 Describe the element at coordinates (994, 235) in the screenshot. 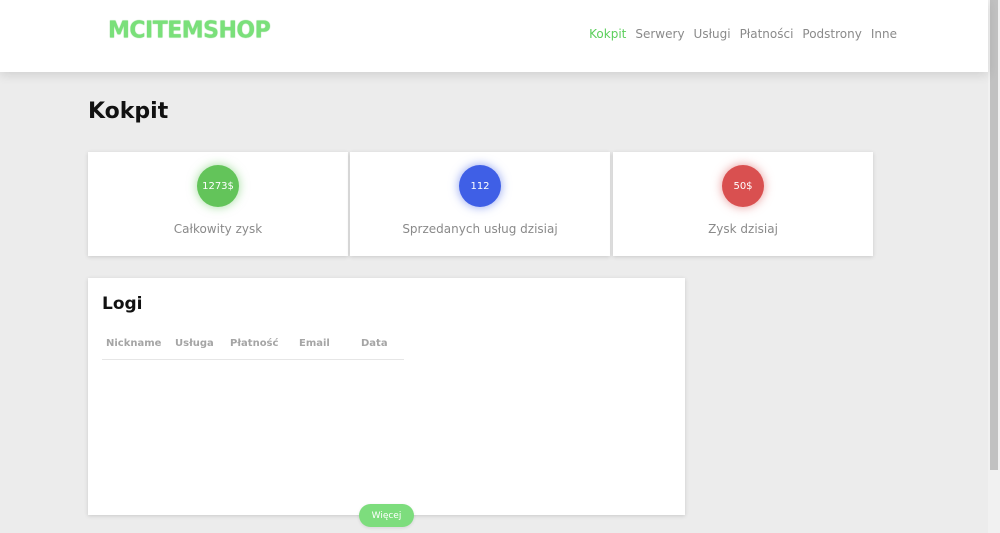

I see `scrollbar-thumb` at that location.